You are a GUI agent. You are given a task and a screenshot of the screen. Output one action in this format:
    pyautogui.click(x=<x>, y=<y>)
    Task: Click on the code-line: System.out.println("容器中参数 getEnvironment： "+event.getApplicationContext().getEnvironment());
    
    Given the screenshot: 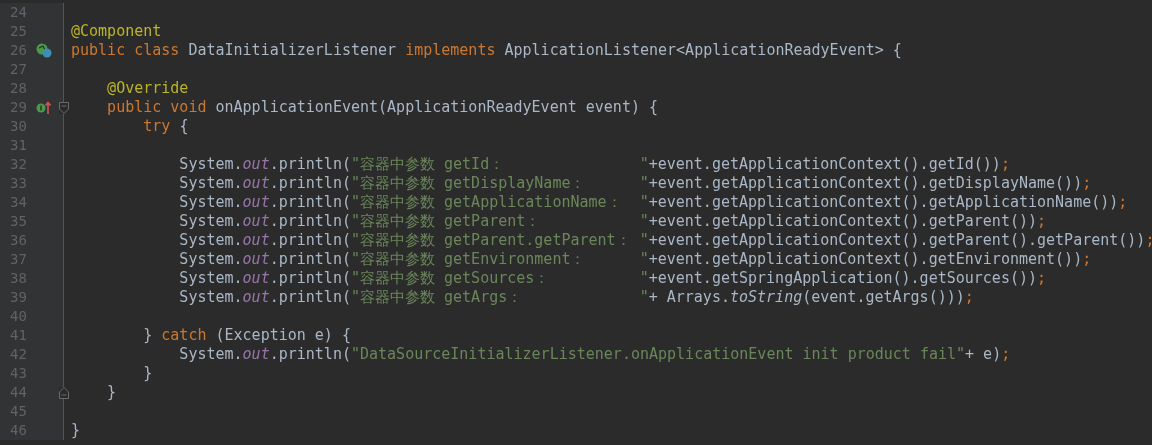 What is the action you would take?
    pyautogui.click(x=635, y=259)
    